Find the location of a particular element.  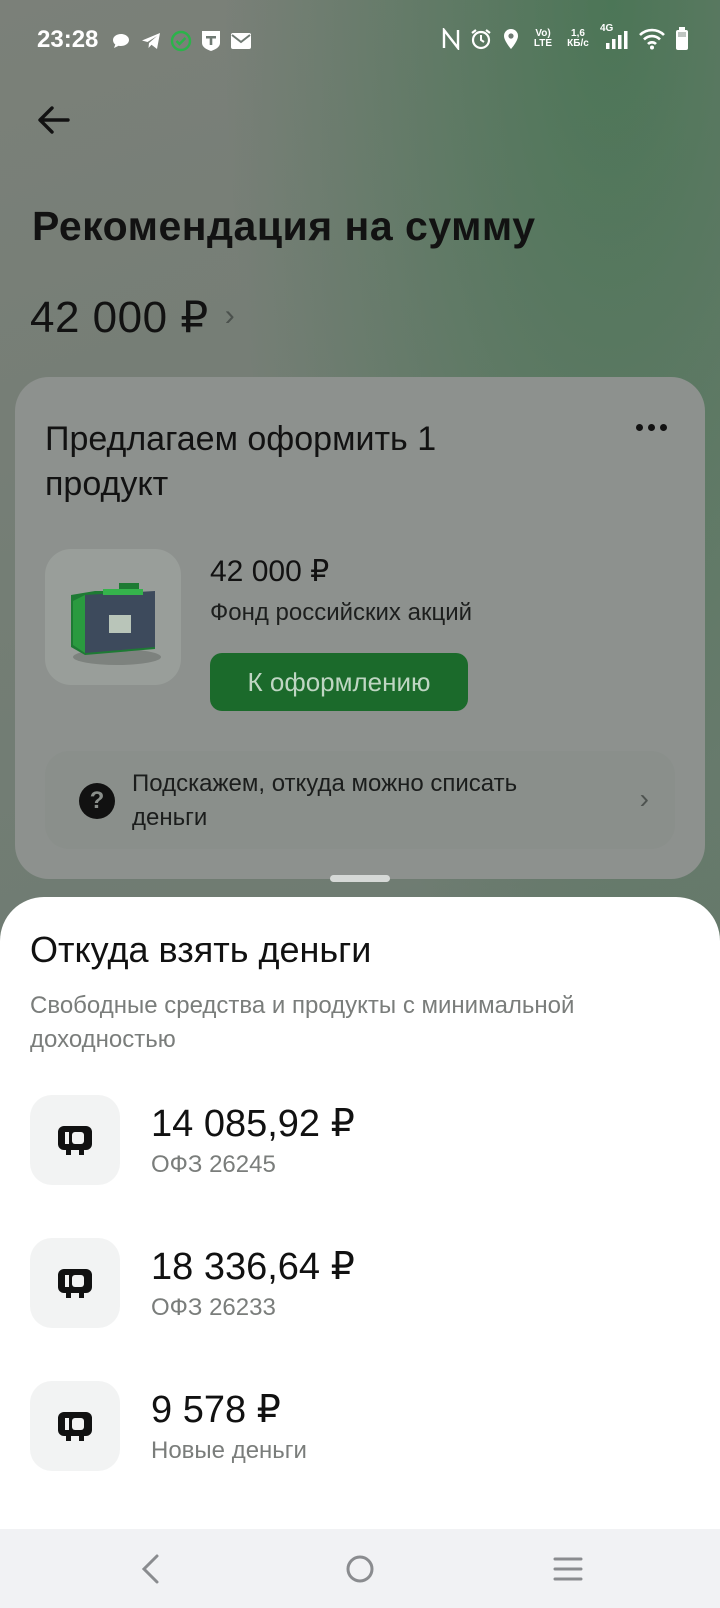

nav-menu-icon is located at coordinates (568, 1569).